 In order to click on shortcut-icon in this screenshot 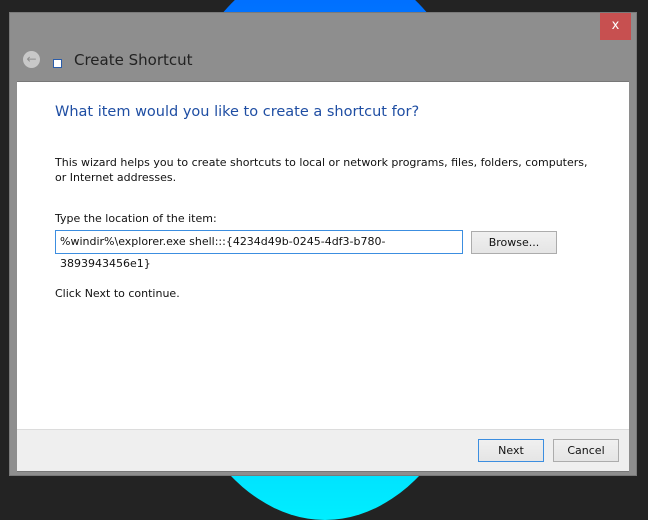, I will do `click(57, 63)`.